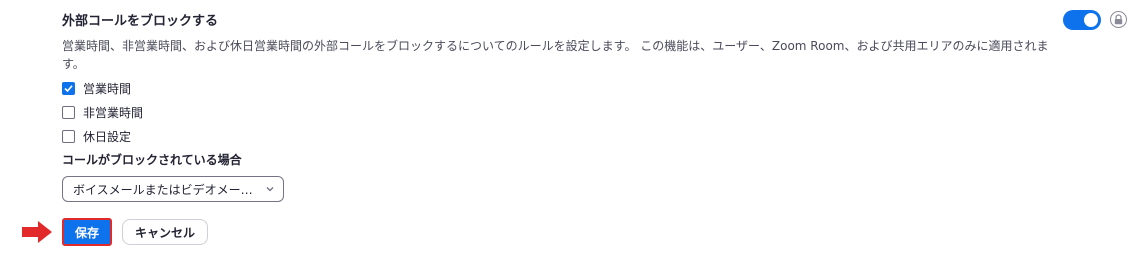 Image resolution: width=1143 pixels, height=263 pixels. What do you see at coordinates (270, 189) in the screenshot?
I see `chevron-down-icon` at bounding box center [270, 189].